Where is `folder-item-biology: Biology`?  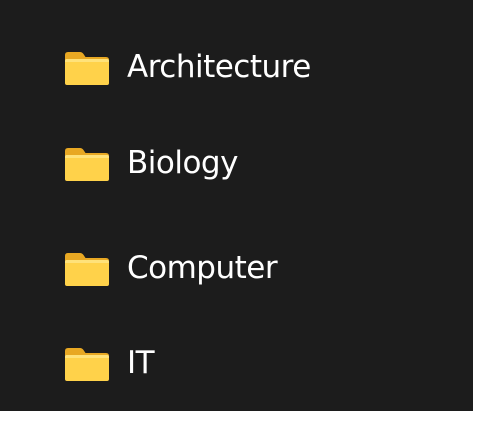
folder-item-biology: Biology is located at coordinates (230, 164).